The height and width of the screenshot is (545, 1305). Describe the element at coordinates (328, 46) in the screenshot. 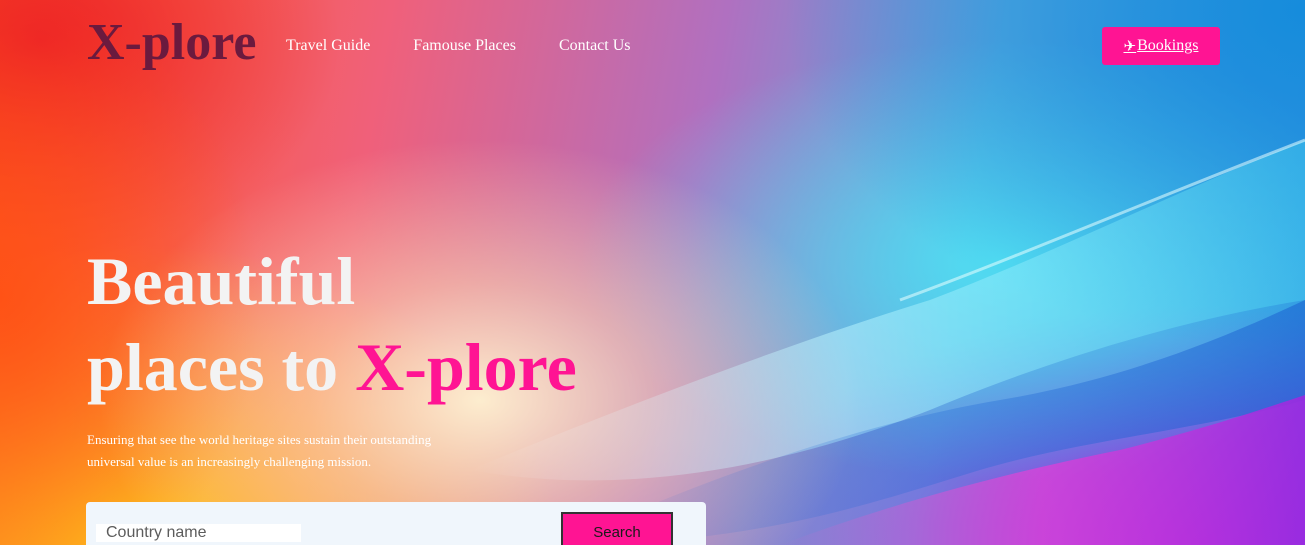

I see `nav-link-travel-guide: Travel Guide` at that location.